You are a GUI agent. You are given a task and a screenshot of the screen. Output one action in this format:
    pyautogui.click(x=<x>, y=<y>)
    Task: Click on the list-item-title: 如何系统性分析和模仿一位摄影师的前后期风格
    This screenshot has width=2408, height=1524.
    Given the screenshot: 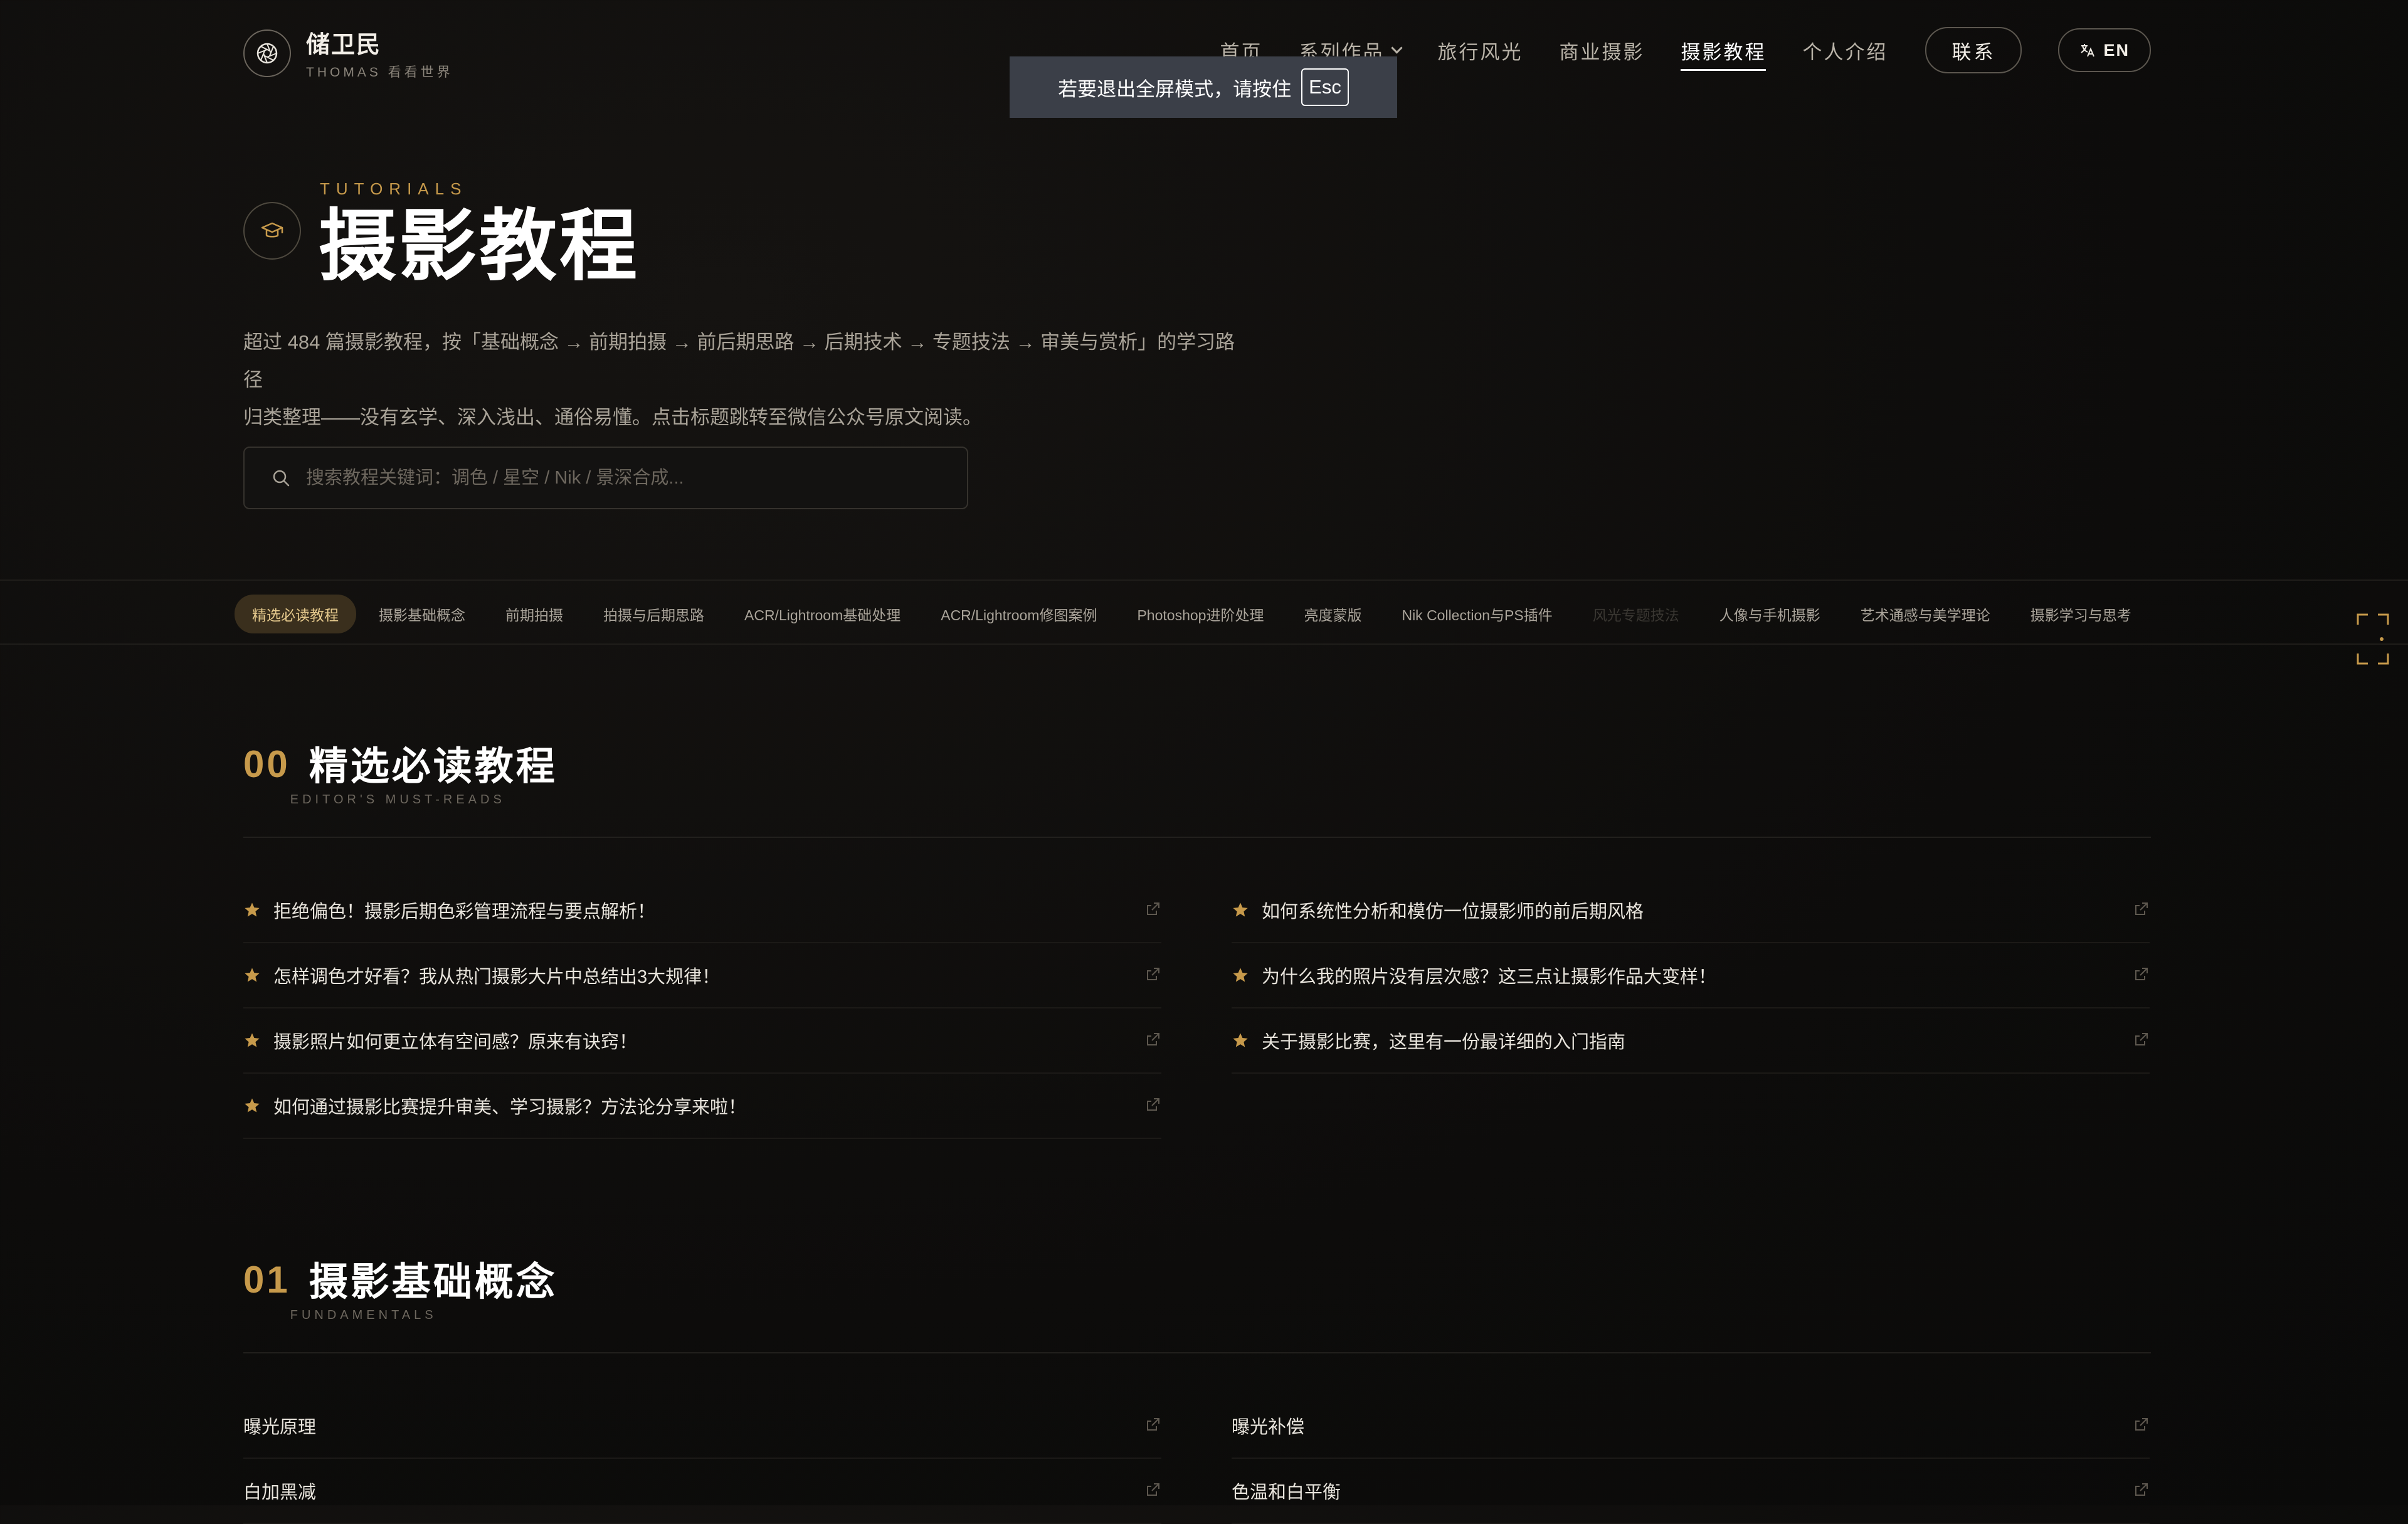 What is the action you would take?
    pyautogui.click(x=1453, y=910)
    